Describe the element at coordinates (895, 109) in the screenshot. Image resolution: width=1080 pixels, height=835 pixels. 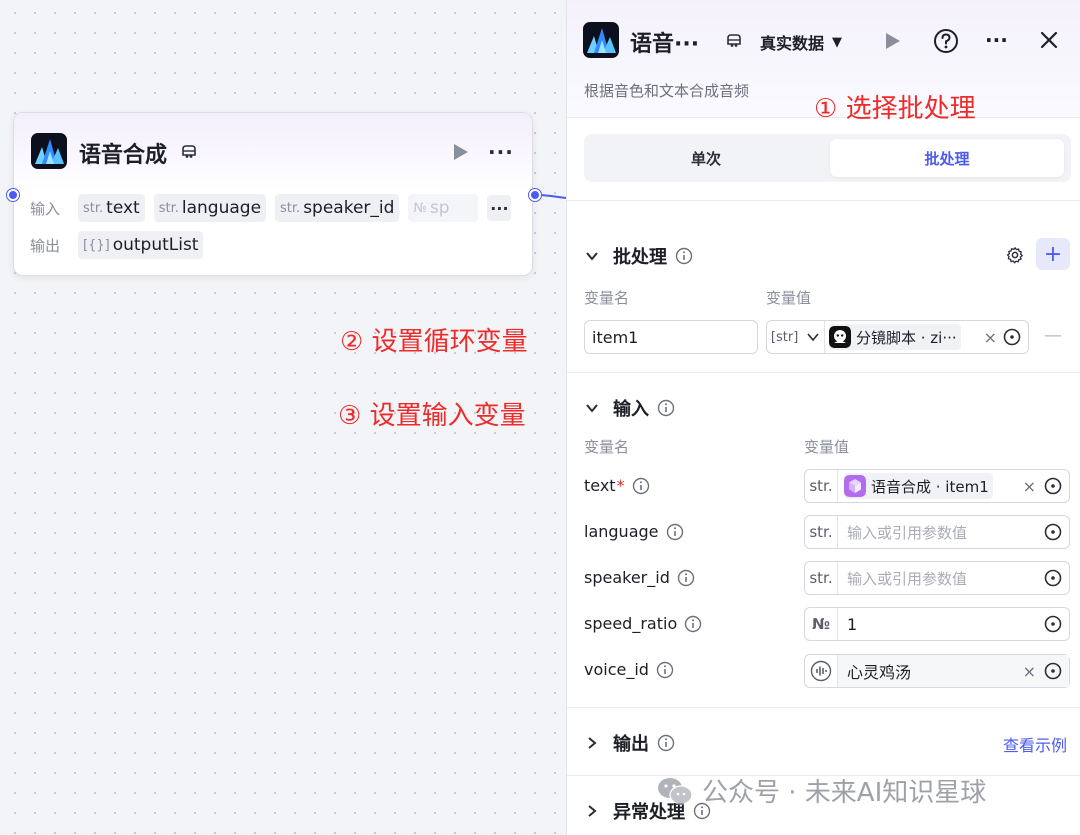
I see `annotation-step1: ① 选择批处理` at that location.